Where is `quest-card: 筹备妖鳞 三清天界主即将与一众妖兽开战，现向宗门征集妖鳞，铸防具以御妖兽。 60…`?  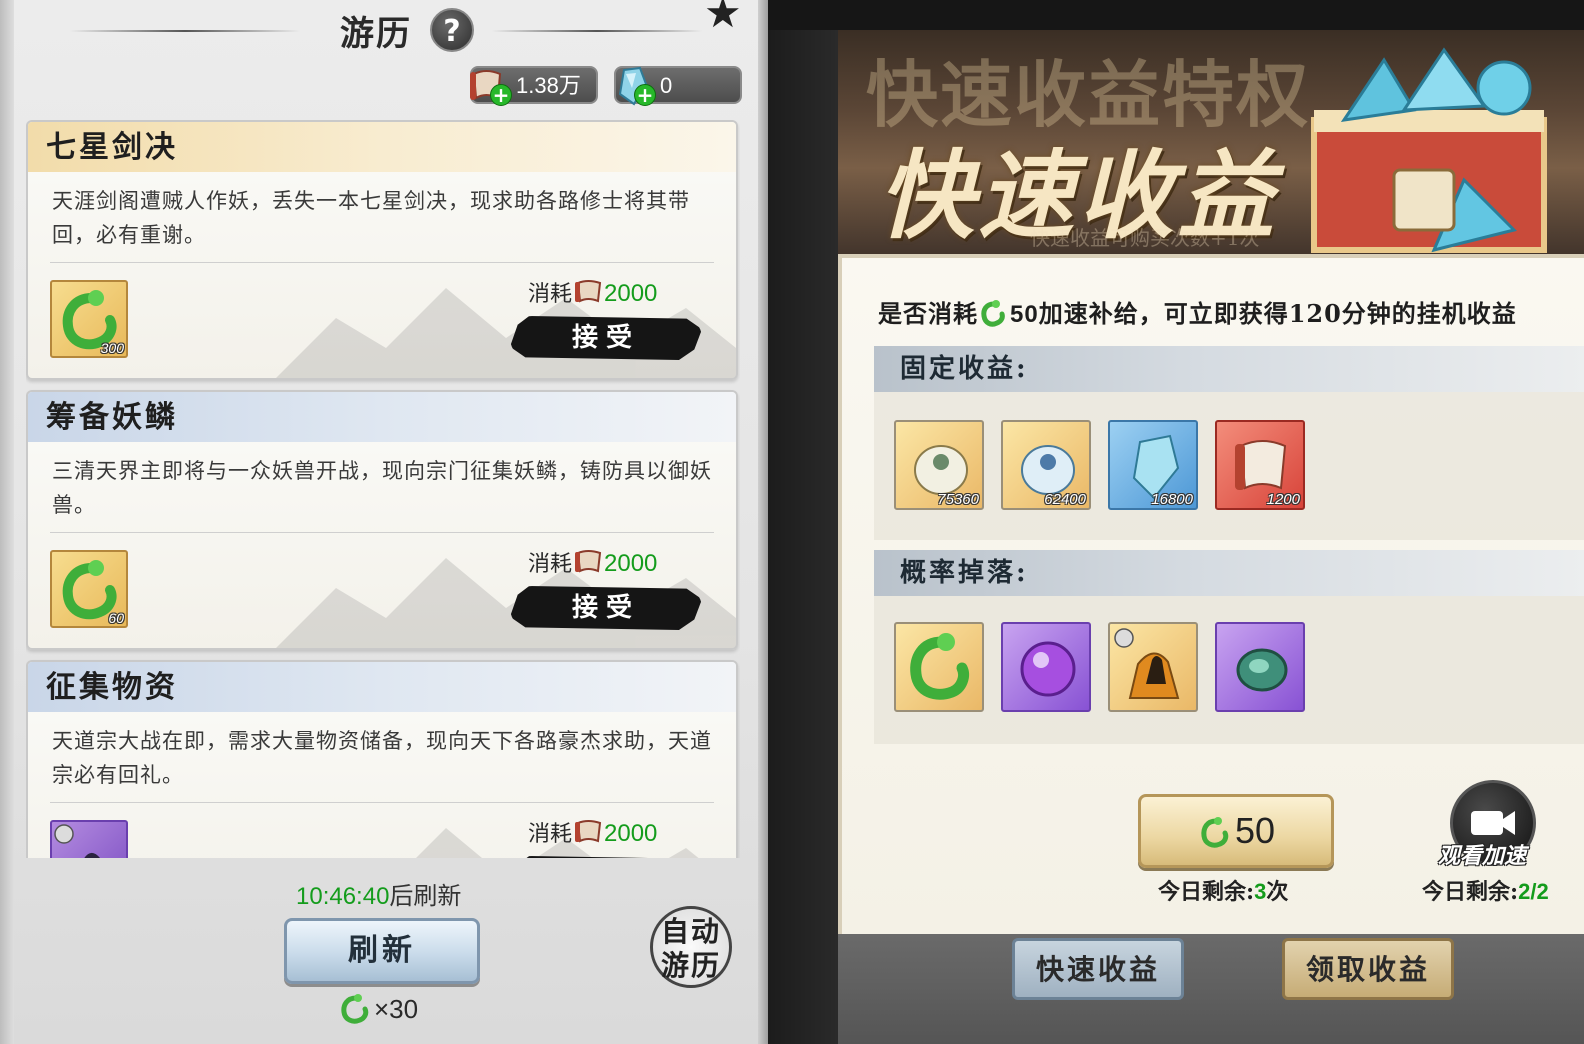 quest-card: 筹备妖鳞 三清天界主即将与一众妖兽开战，现向宗门征集妖鳞，铸防具以御妖兽。 60… is located at coordinates (382, 520).